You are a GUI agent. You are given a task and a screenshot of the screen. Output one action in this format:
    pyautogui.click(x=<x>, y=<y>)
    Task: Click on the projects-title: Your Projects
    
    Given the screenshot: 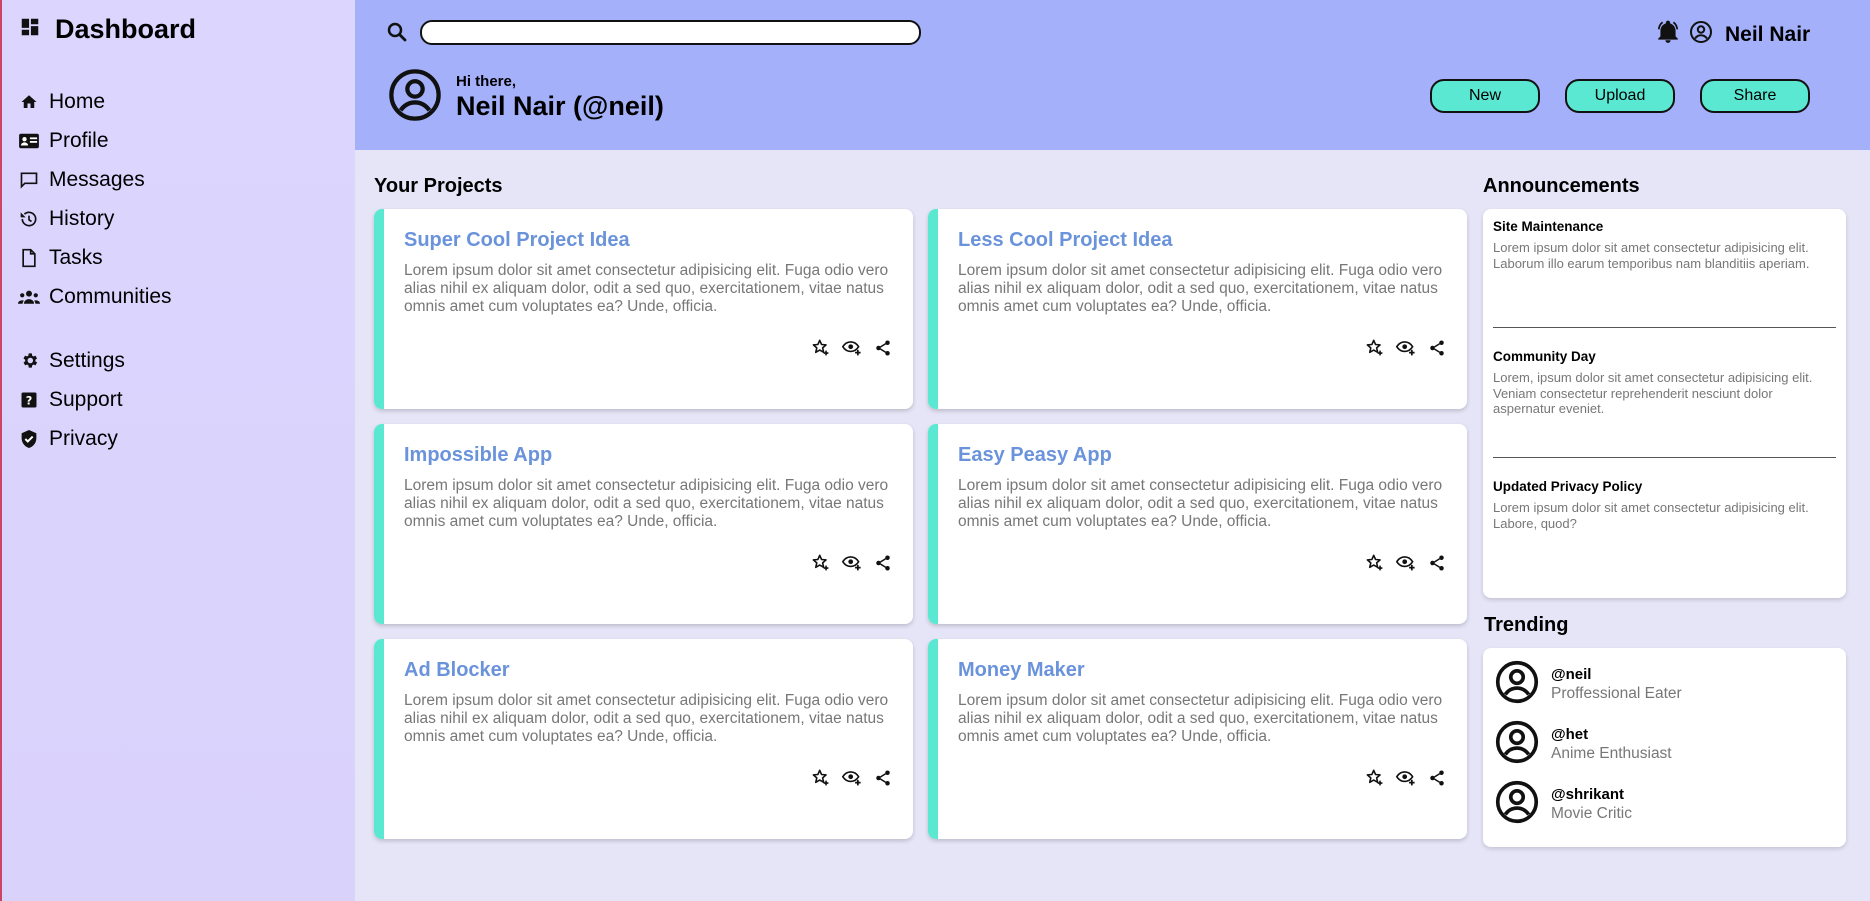 What is the action you would take?
    pyautogui.click(x=438, y=186)
    